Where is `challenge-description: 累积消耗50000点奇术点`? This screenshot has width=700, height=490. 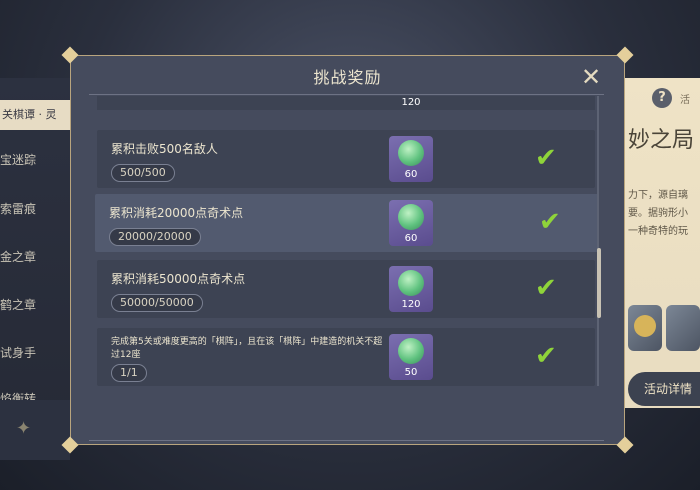 challenge-description: 累积消耗50000点奇术点 is located at coordinates (178, 279).